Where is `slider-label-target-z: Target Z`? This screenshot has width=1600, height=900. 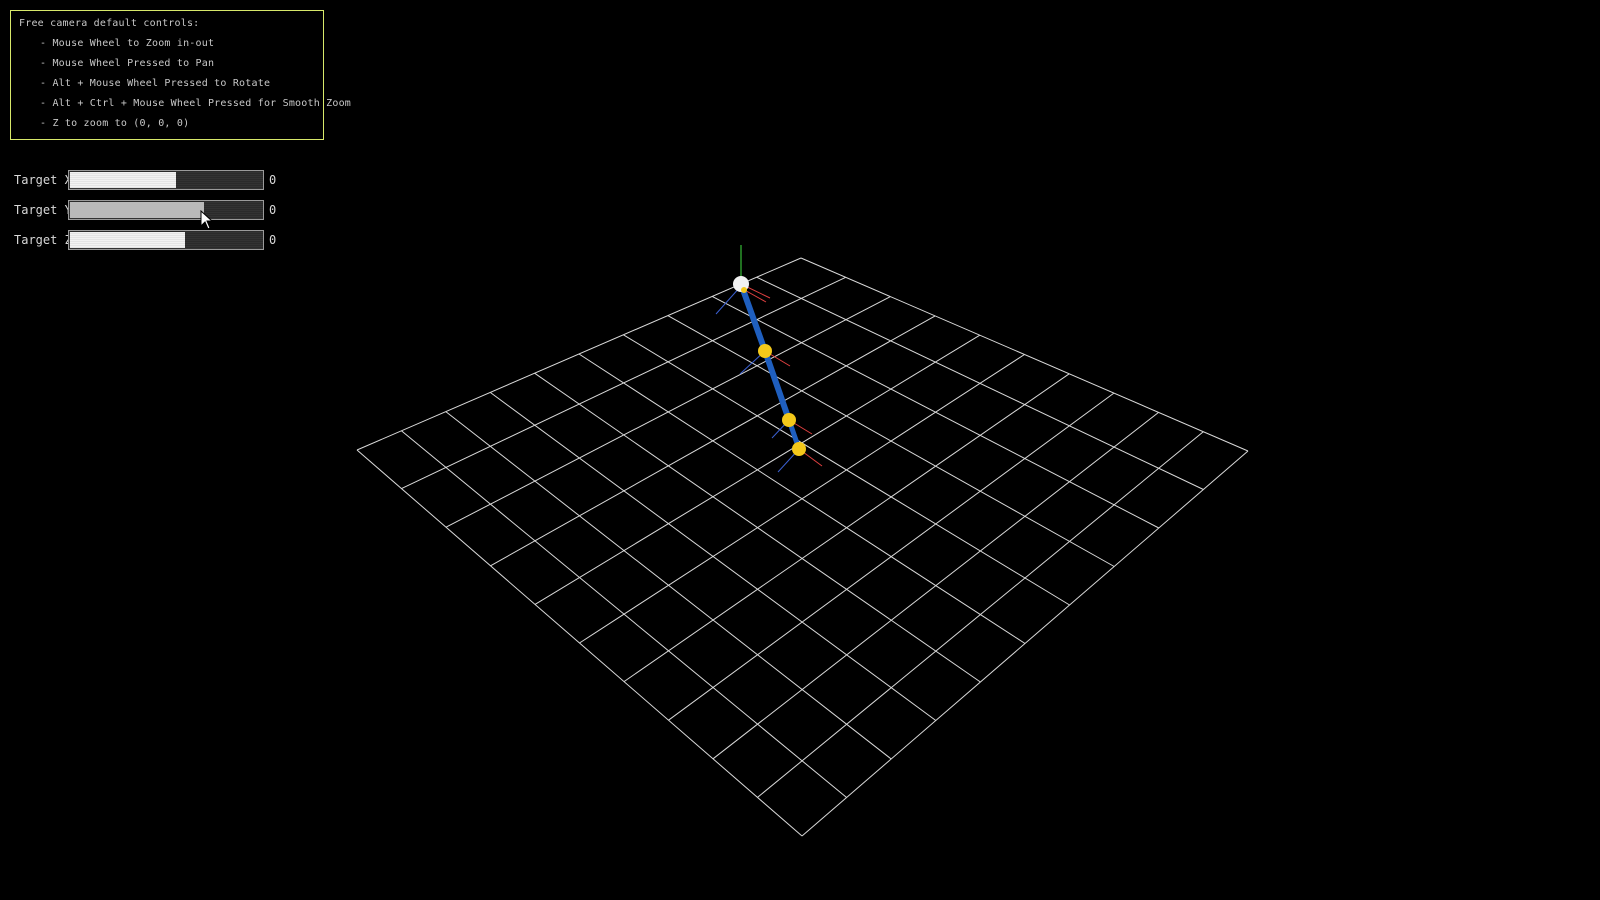 slider-label-target-z: Target Z is located at coordinates (43, 240).